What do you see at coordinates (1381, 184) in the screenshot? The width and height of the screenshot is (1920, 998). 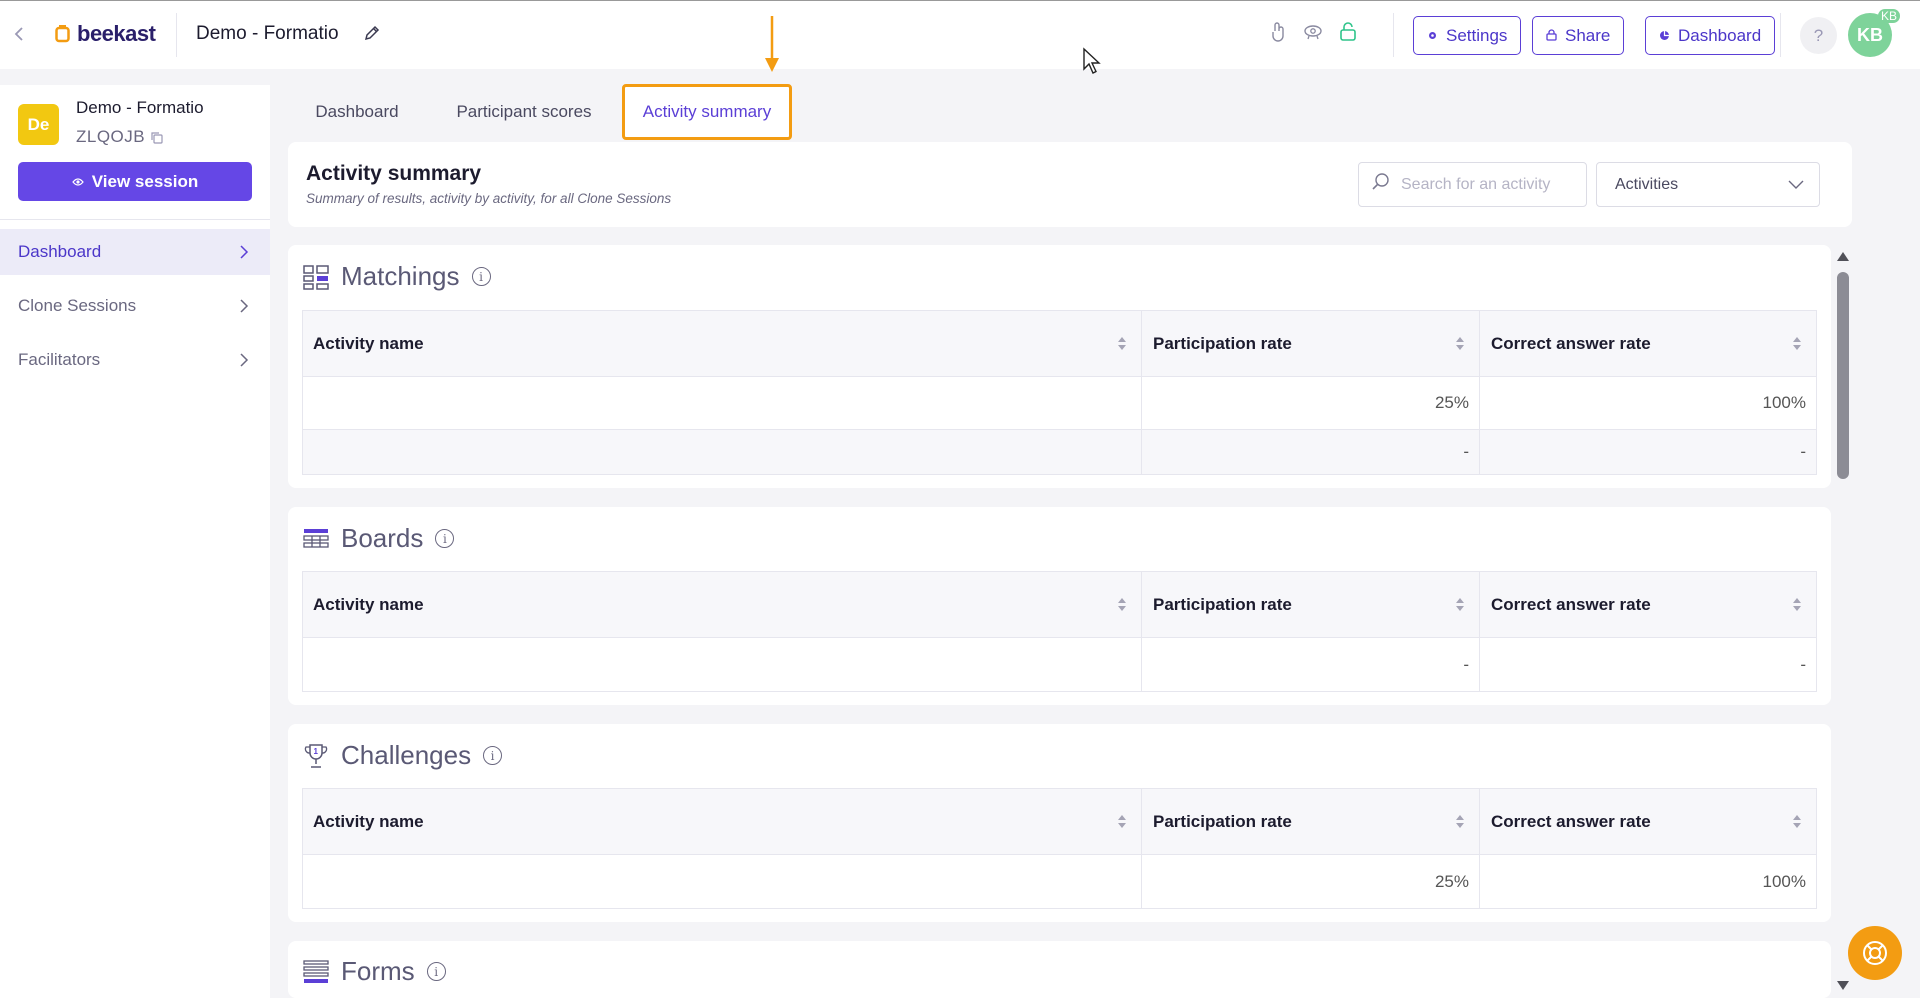 I see `search-icon` at bounding box center [1381, 184].